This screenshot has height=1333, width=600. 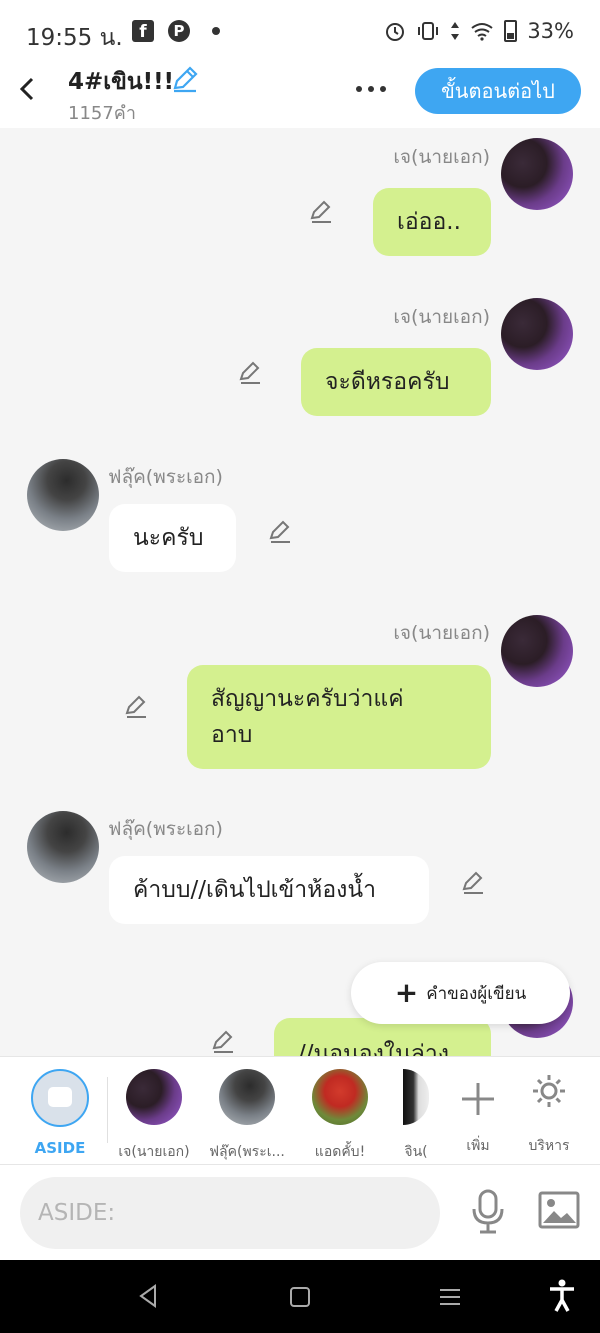 I want to click on more-options-icon, so click(x=371, y=89).